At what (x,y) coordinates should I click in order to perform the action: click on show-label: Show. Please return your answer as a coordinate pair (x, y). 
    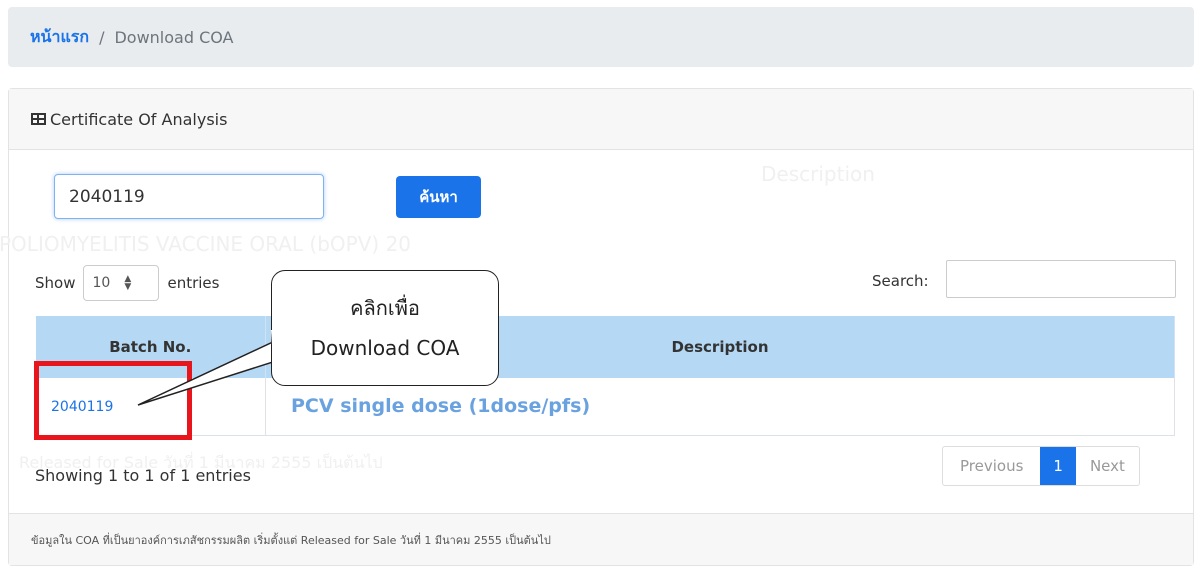
    Looking at the image, I should click on (55, 283).